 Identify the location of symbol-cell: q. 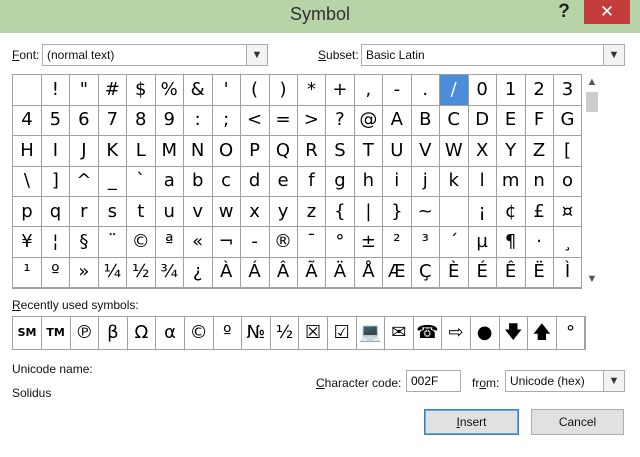
(56, 212).